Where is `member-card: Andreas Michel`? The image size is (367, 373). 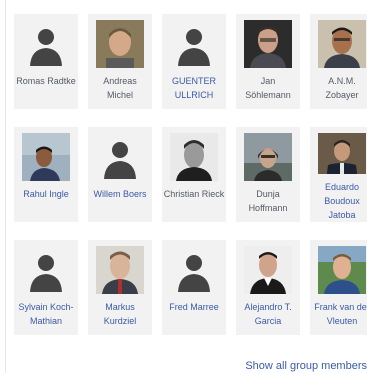
member-card: Andreas Michel is located at coordinates (120, 61).